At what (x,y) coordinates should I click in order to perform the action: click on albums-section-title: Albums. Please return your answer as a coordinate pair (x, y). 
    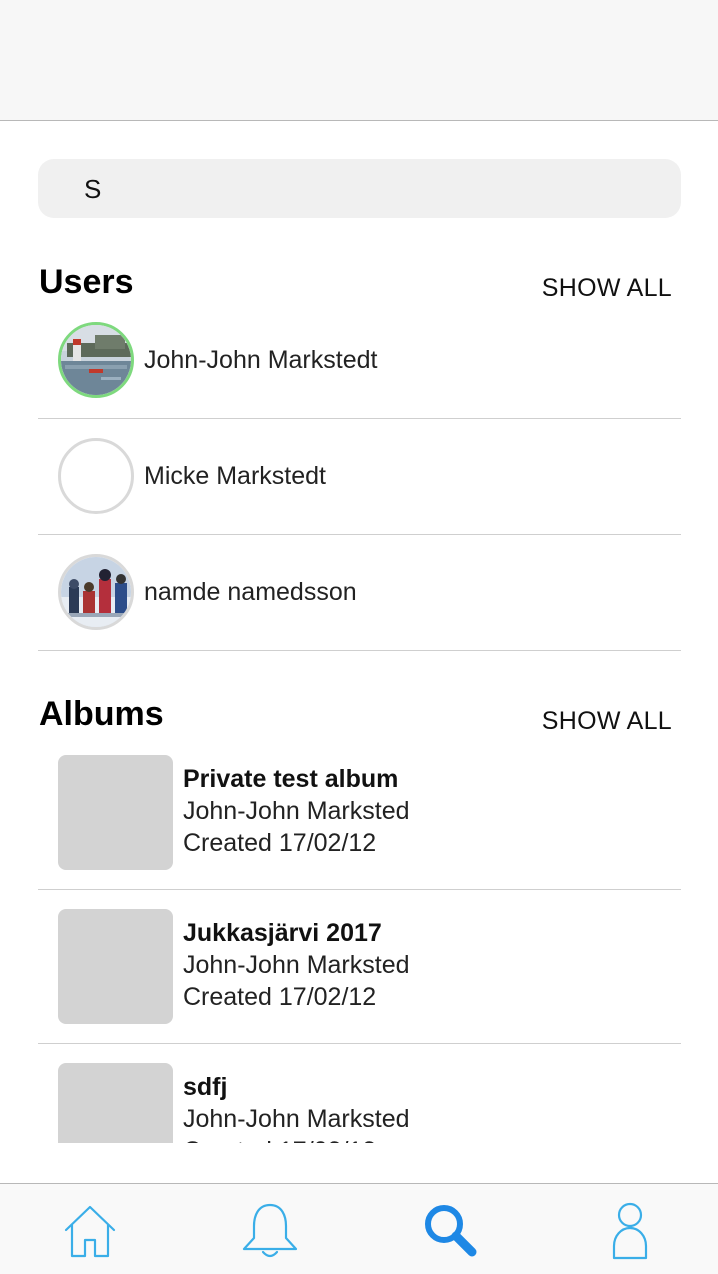
    Looking at the image, I should click on (101, 714).